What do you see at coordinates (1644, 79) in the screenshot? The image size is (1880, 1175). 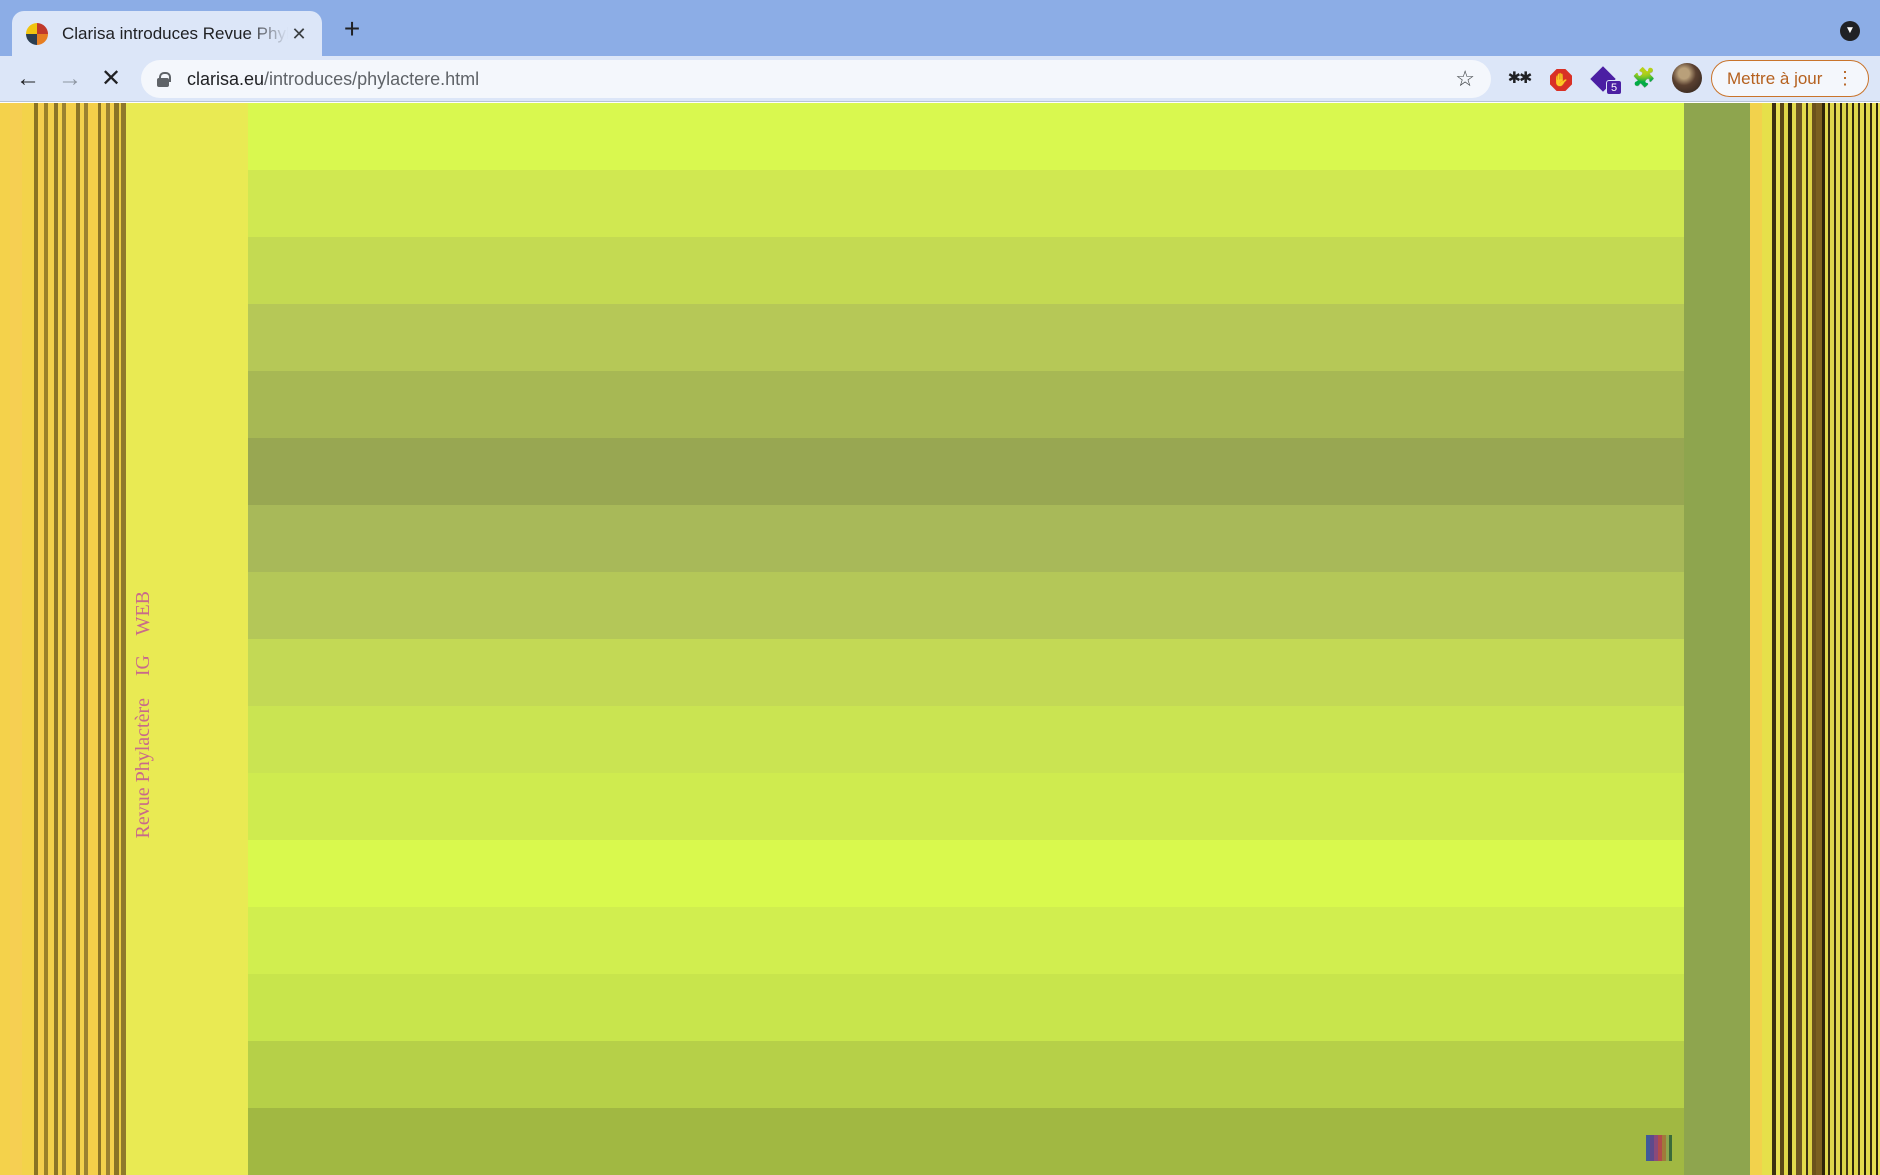 I see `extensions-puzzle-icon: 🧩` at bounding box center [1644, 79].